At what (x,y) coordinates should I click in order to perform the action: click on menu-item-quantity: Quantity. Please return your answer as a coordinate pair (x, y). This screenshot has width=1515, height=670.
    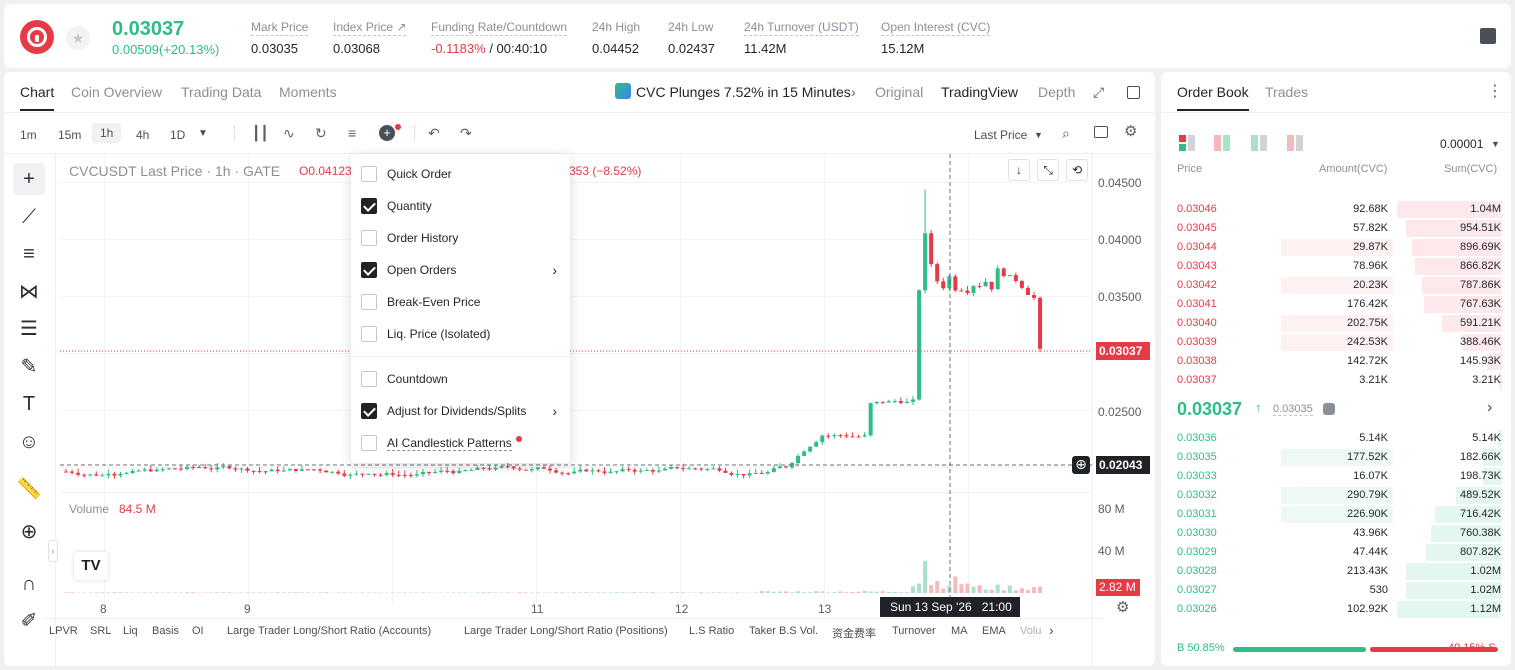
    Looking at the image, I should click on (461, 206).